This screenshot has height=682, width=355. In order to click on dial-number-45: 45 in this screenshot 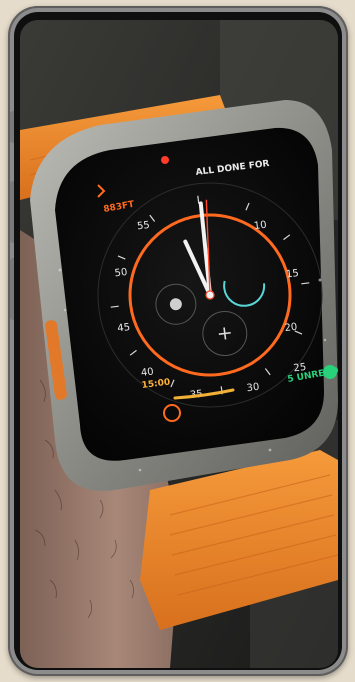, I will do `click(124, 328)`.